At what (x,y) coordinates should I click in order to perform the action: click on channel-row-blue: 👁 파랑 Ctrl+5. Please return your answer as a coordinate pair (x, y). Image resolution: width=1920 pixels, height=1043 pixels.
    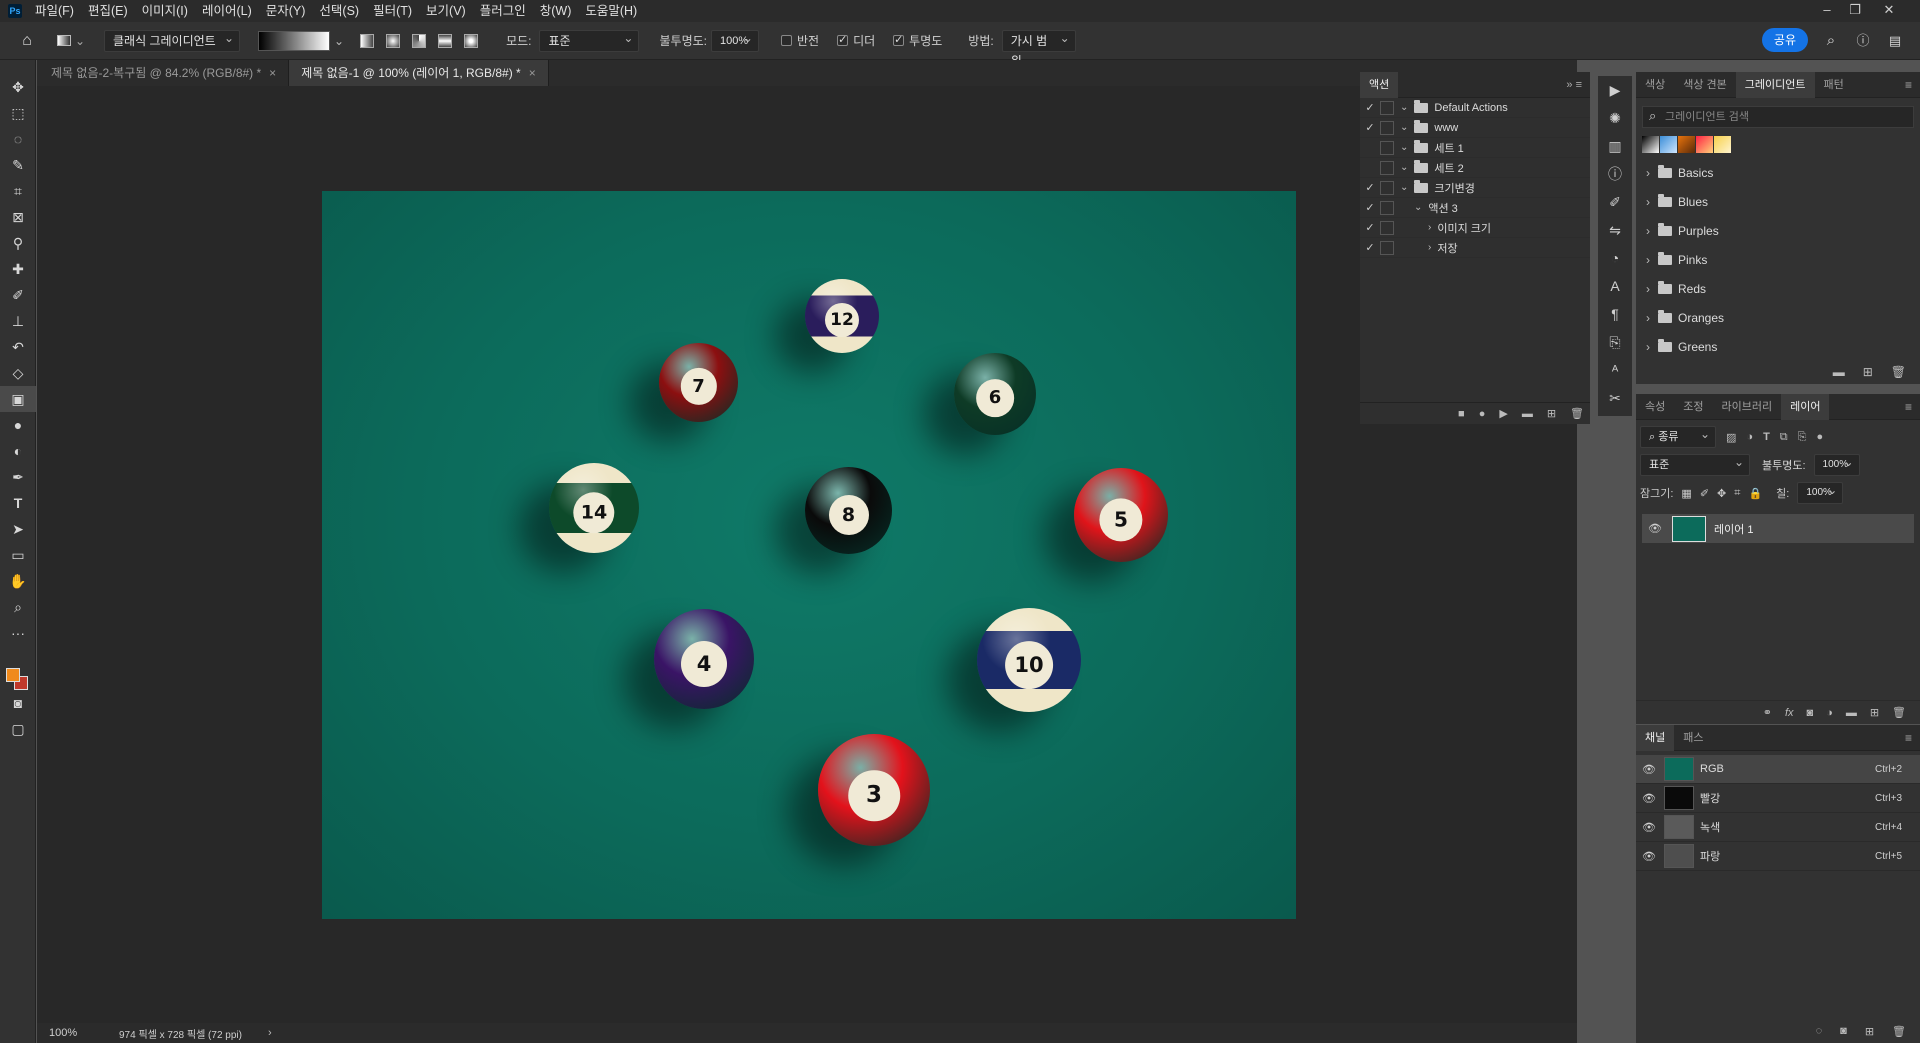
    Looking at the image, I should click on (1778, 856).